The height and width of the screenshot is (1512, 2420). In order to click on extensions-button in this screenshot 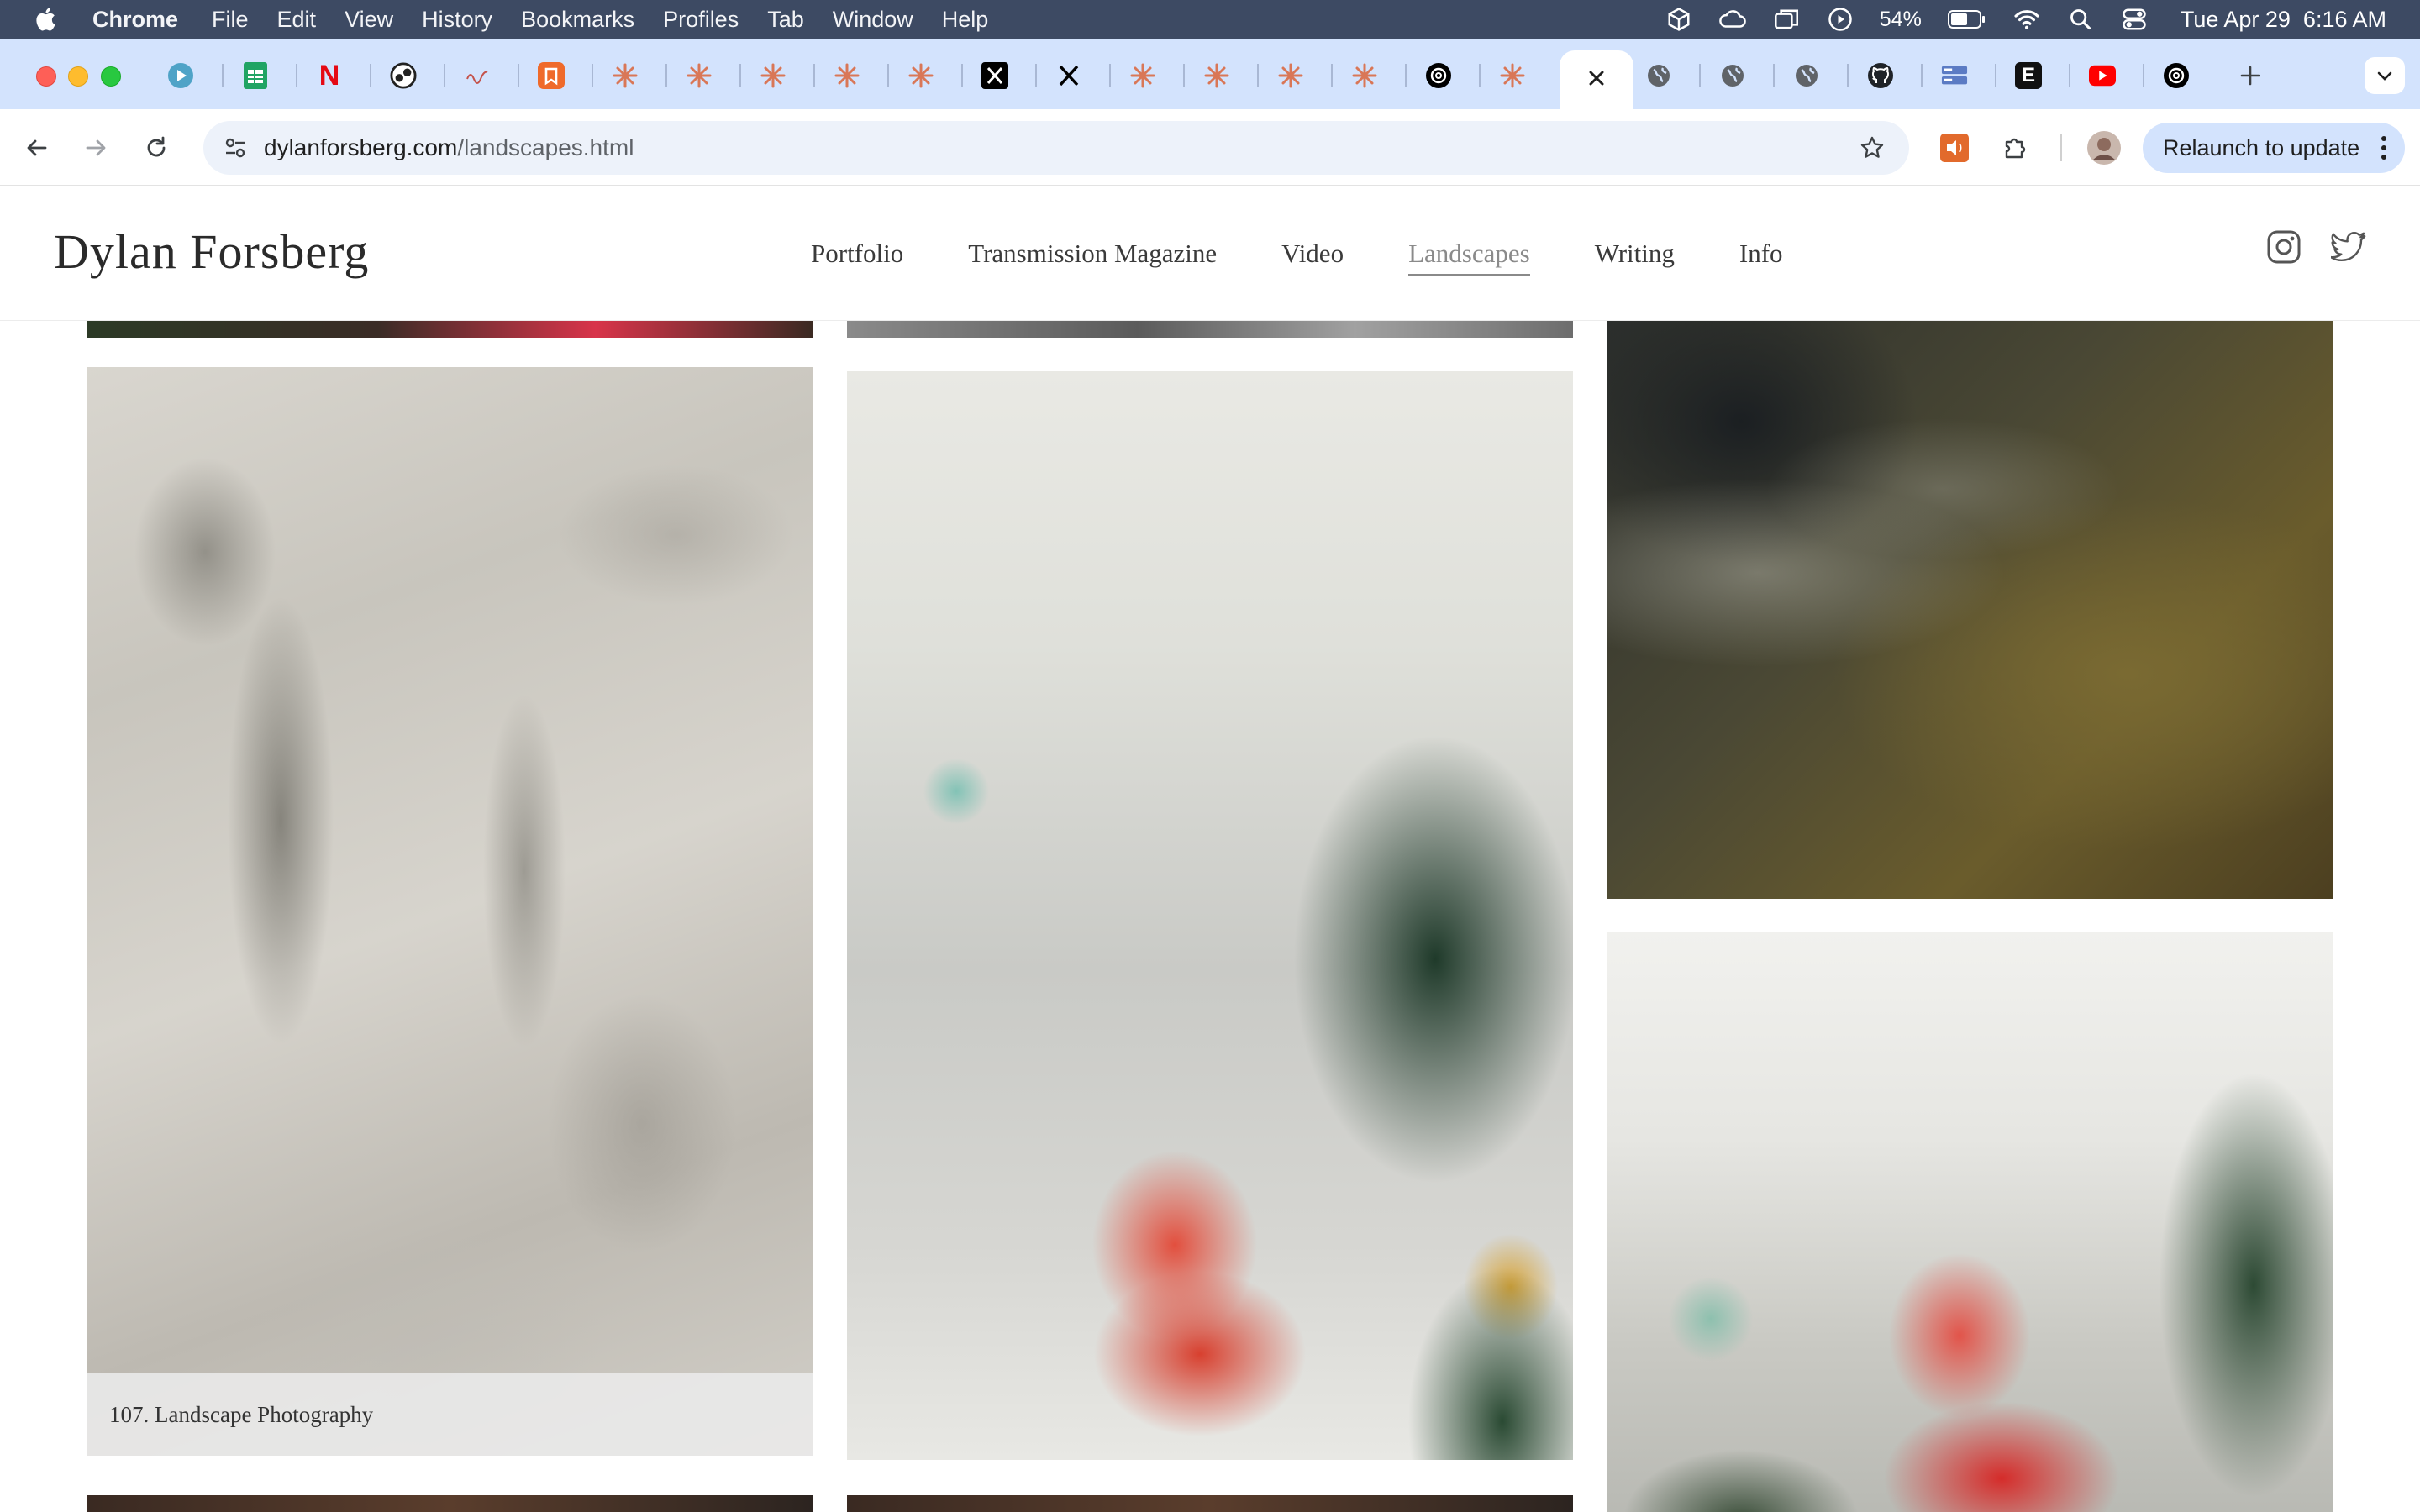, I will do `click(2014, 147)`.